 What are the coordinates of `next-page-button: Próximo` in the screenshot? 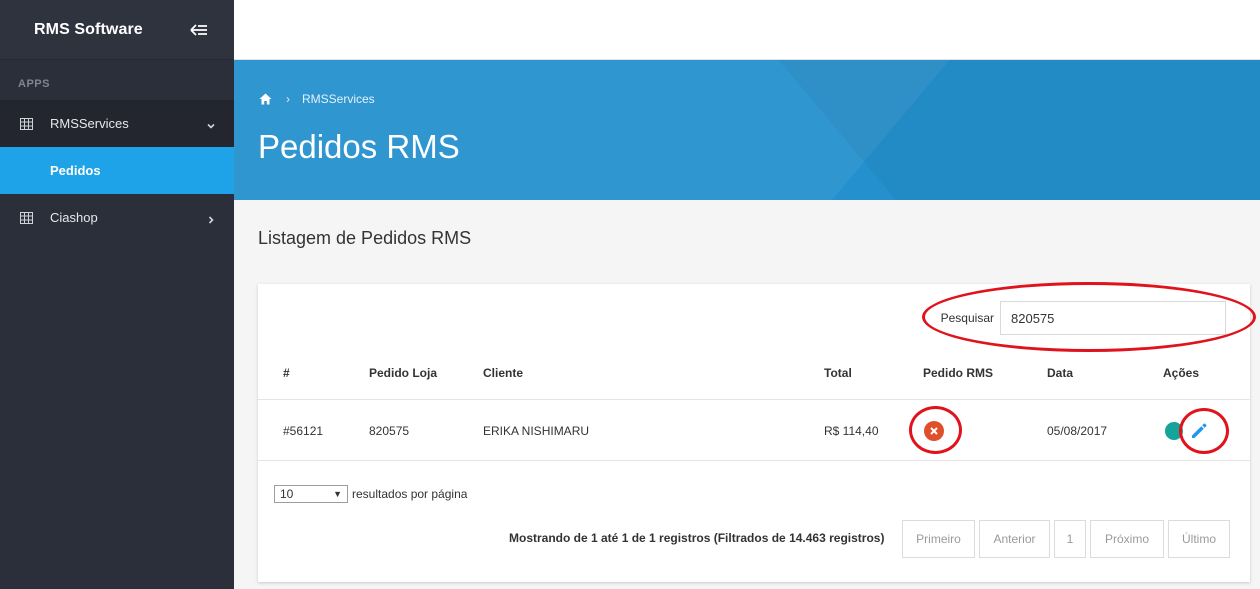 It's located at (1127, 539).